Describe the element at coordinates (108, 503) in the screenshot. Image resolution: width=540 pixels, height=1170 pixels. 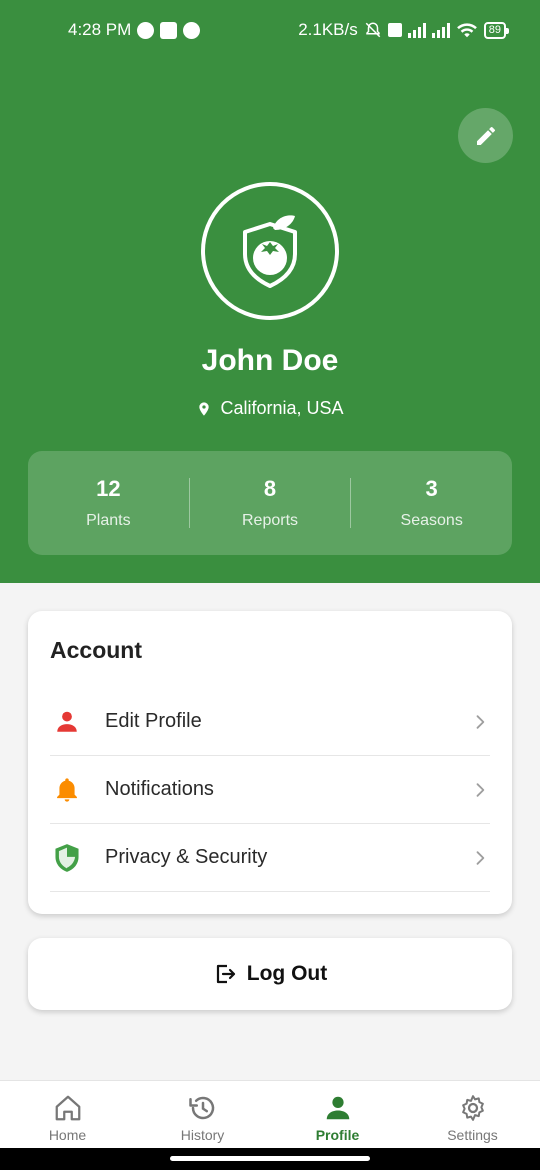
I see `stat-plants: 12 Plants` at that location.